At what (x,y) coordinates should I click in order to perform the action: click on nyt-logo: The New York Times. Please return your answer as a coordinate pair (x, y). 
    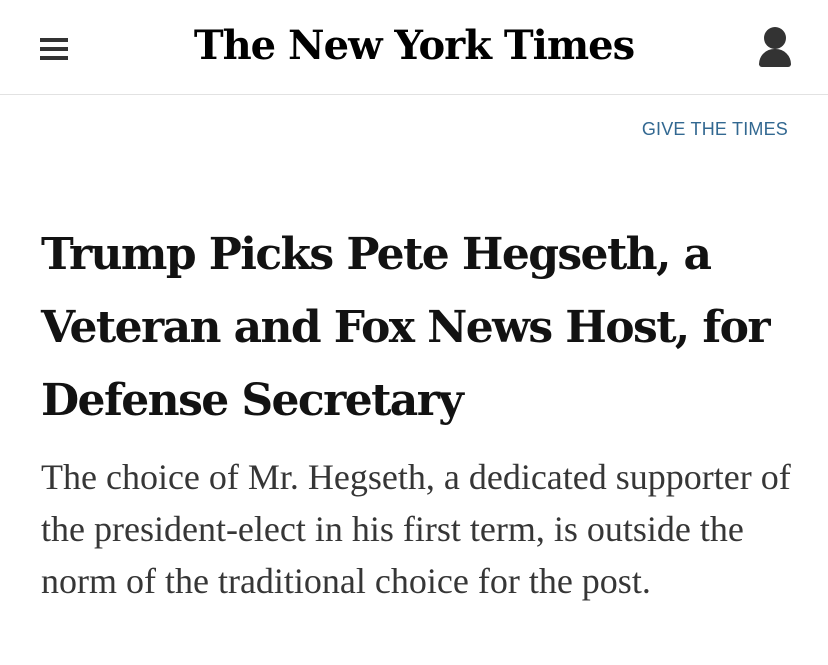
    Looking at the image, I should click on (414, 46).